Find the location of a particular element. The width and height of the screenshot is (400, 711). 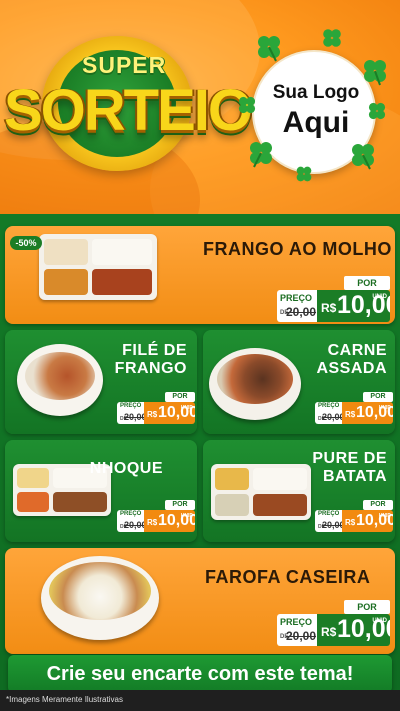

product-name: FAROFA CASEIRA is located at coordinates (288, 577).